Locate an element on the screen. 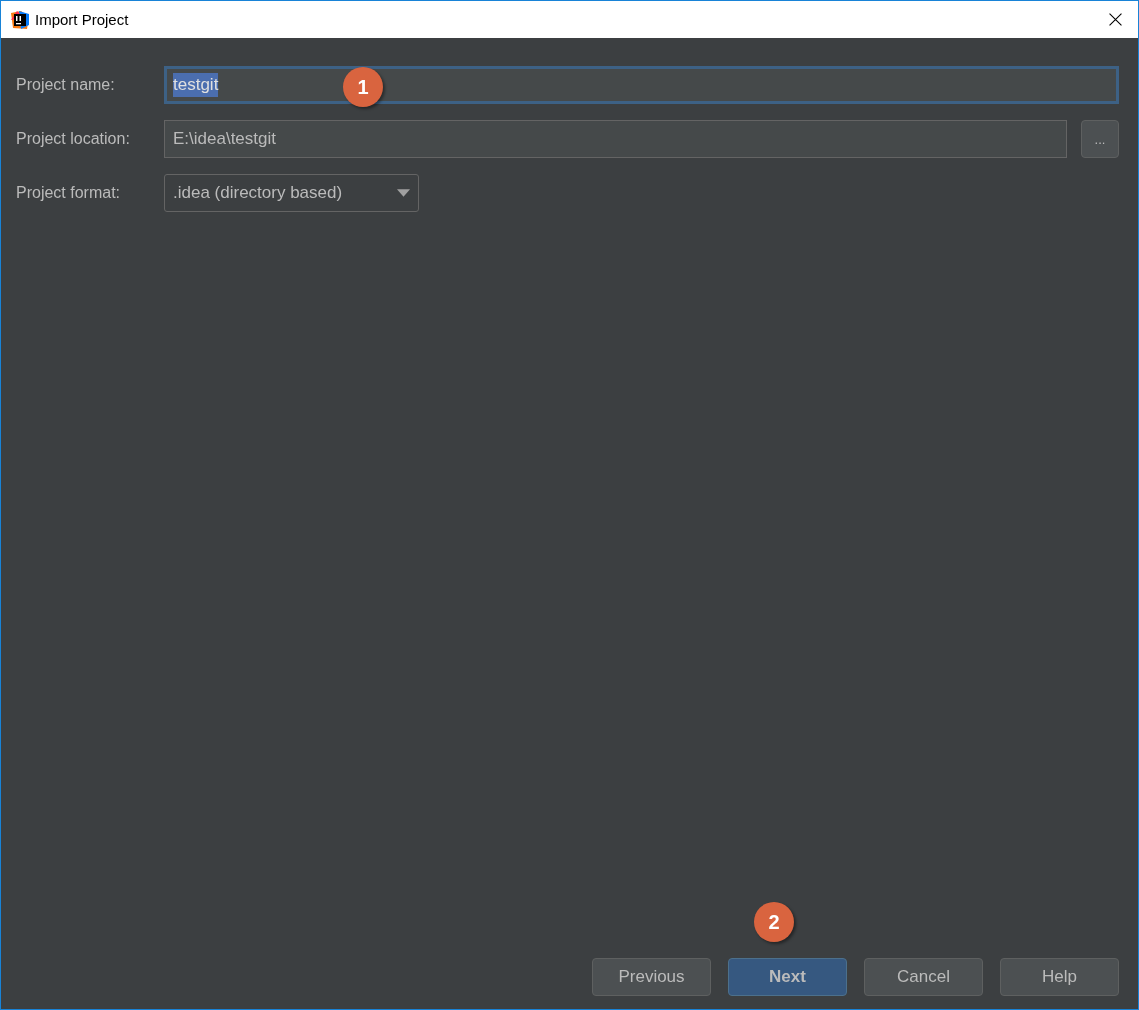 The width and height of the screenshot is (1139, 1010). app-logo-icon is located at coordinates (20, 19).